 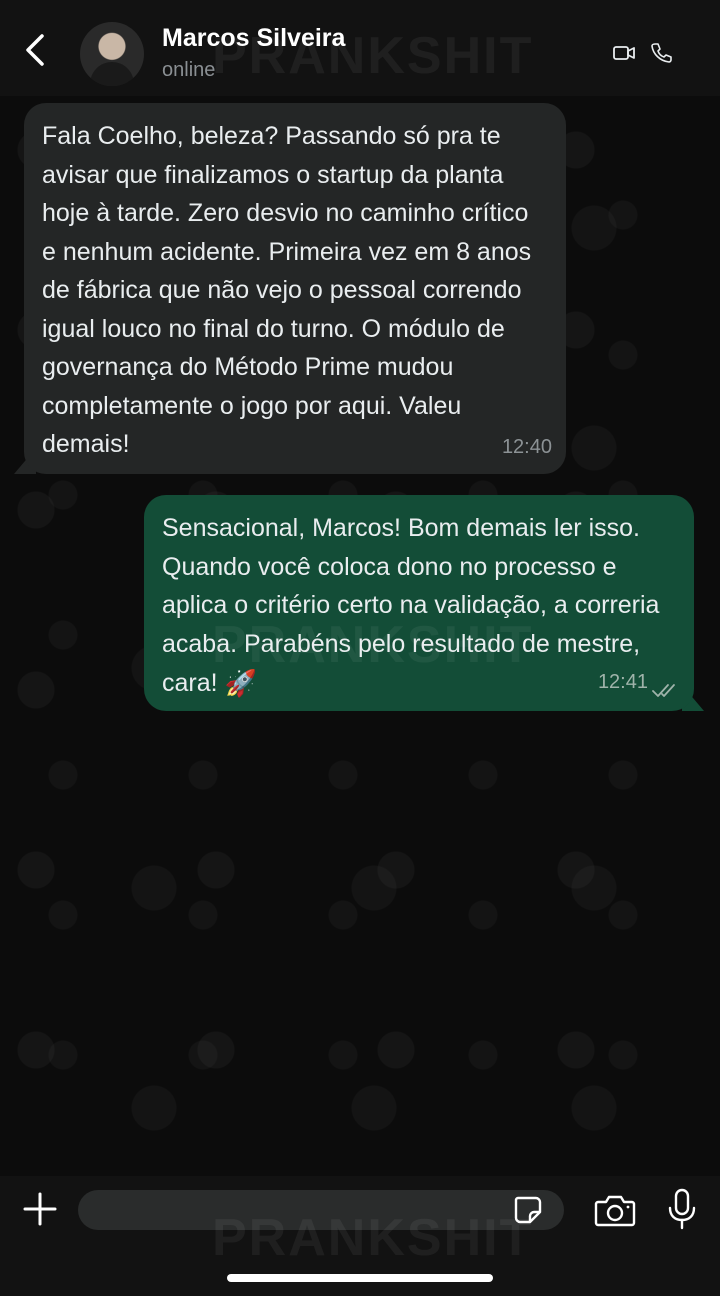 I want to click on phone-call-icon, so click(x=661, y=52).